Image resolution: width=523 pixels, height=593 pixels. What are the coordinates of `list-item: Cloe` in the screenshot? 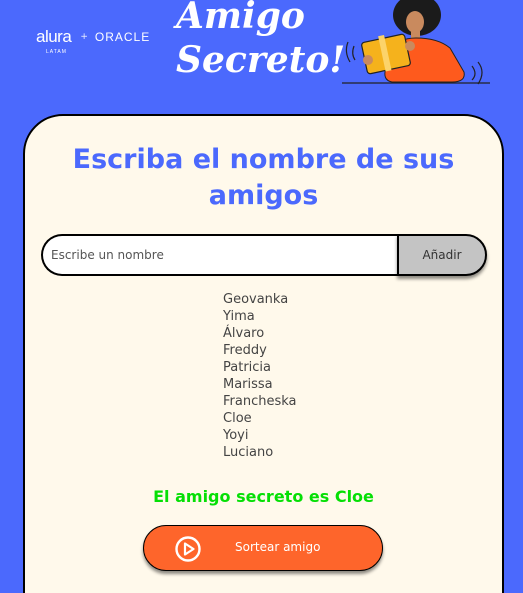 It's located at (237, 418).